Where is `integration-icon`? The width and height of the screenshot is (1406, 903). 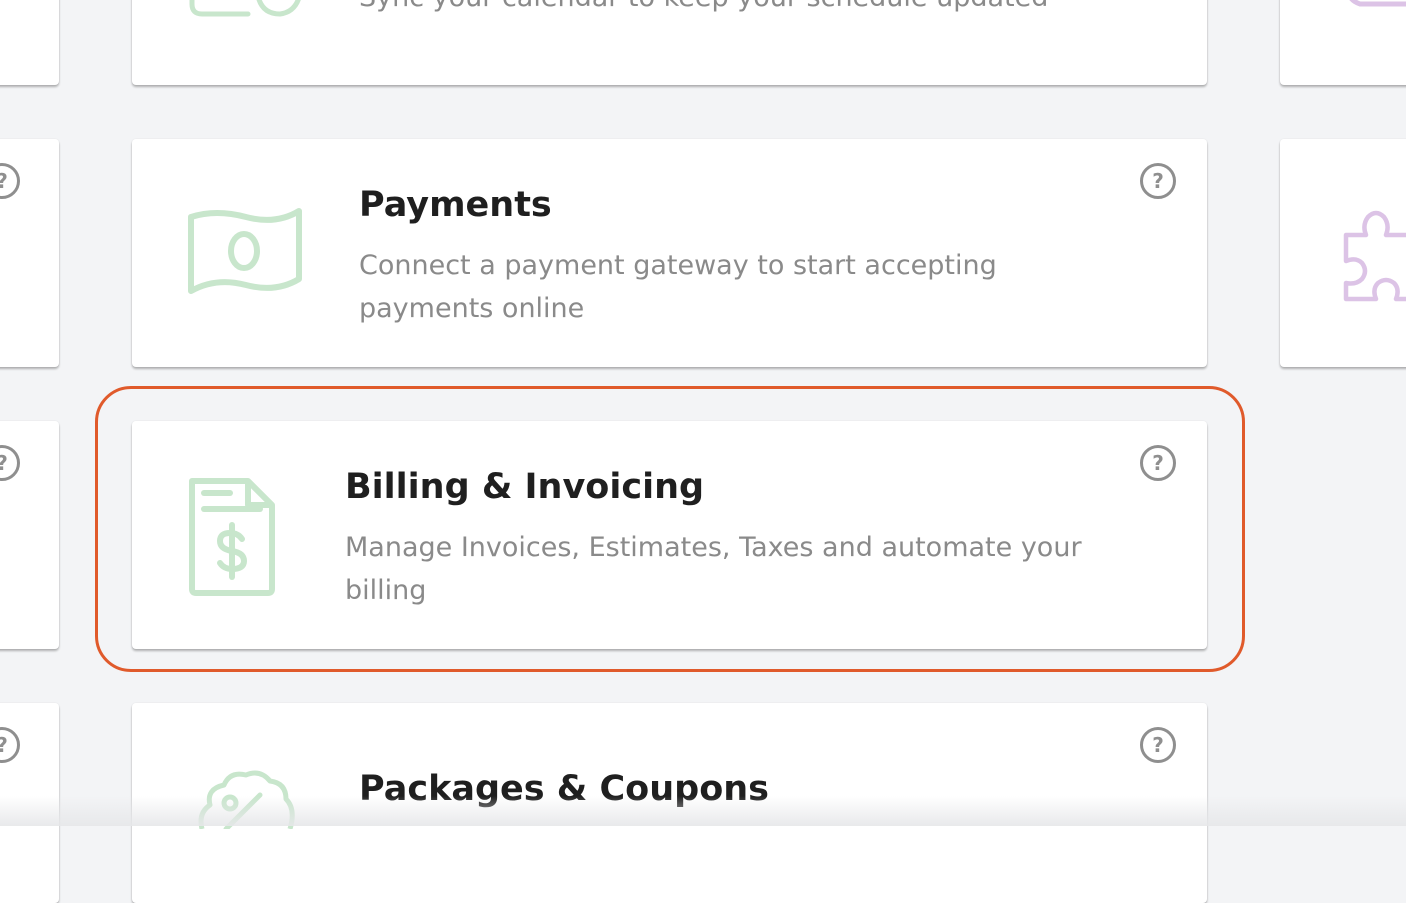
integration-icon is located at coordinates (1373, 7).